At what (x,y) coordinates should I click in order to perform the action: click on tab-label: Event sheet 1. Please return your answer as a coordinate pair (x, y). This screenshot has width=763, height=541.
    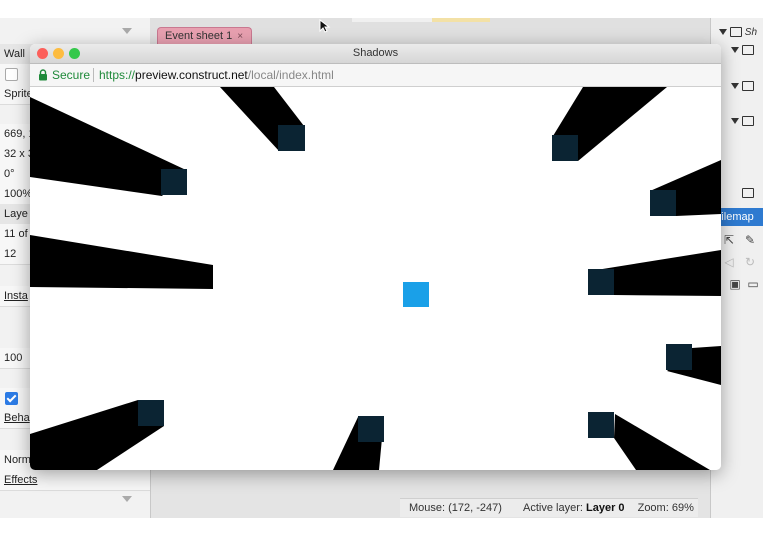
    Looking at the image, I should click on (199, 36).